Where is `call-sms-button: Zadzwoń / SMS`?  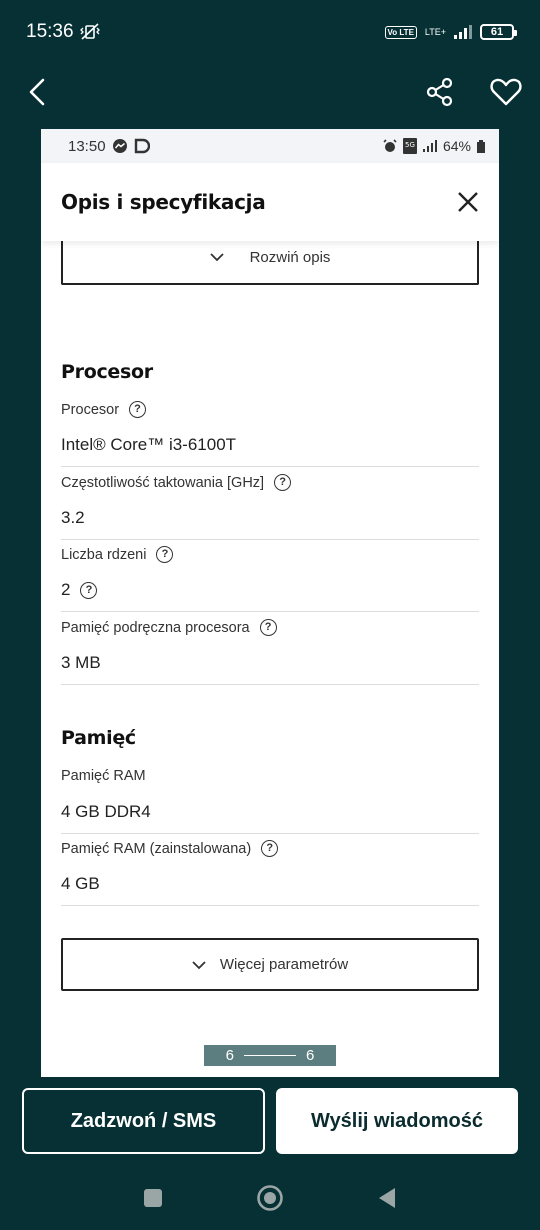
call-sms-button: Zadzwoń / SMS is located at coordinates (143, 1121).